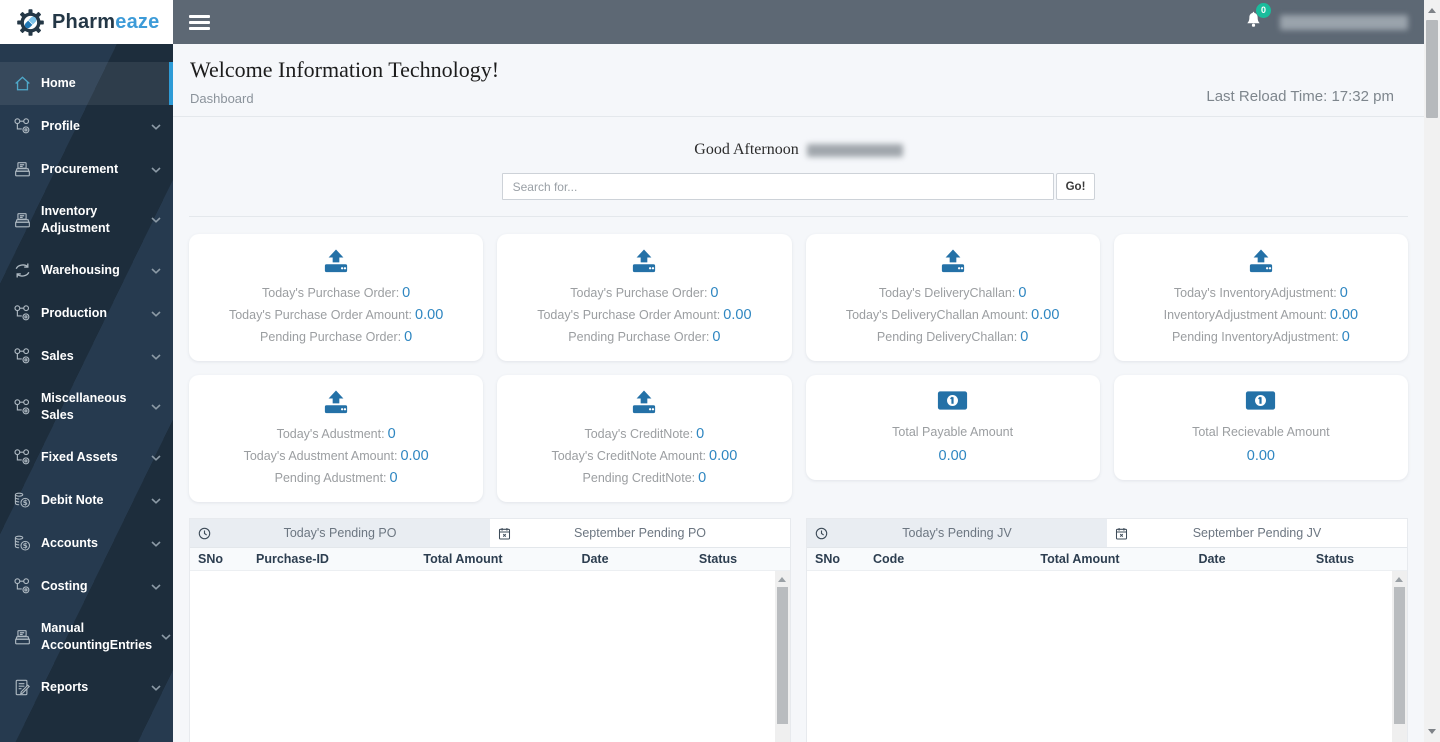  What do you see at coordinates (86, 22) in the screenshot?
I see `app-logo: Pharmeaze` at bounding box center [86, 22].